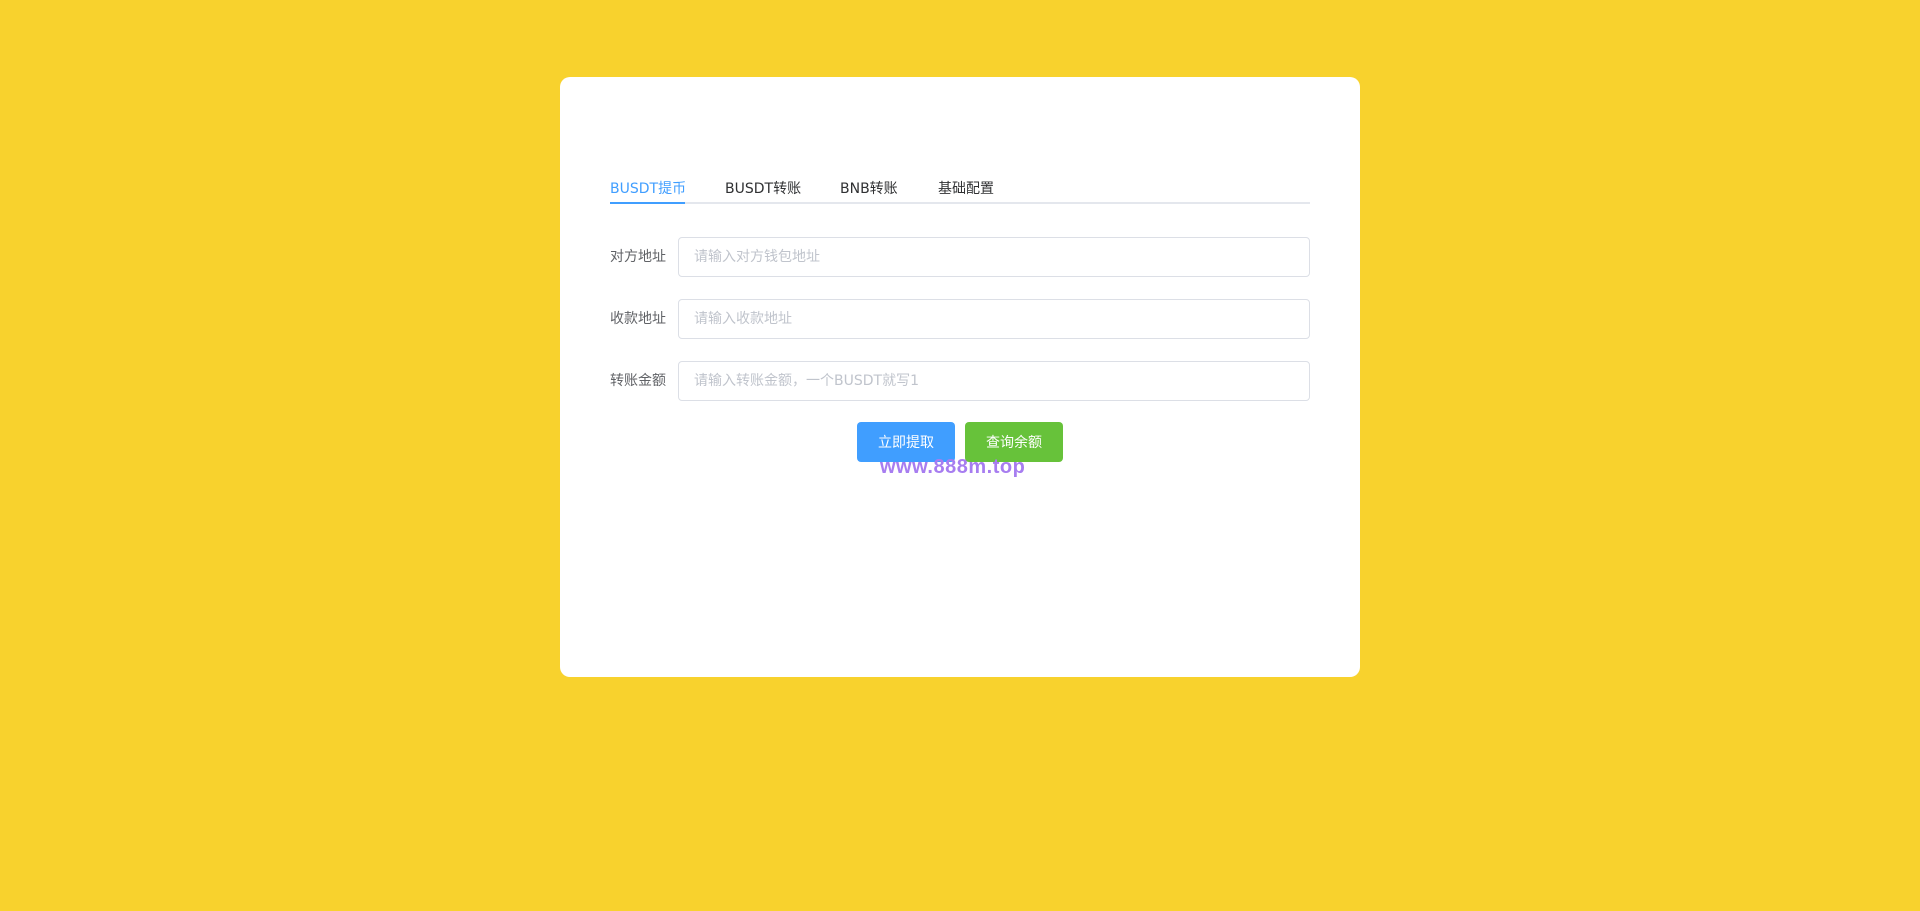  I want to click on form-row-receiving-address: 收款地址, so click(960, 319).